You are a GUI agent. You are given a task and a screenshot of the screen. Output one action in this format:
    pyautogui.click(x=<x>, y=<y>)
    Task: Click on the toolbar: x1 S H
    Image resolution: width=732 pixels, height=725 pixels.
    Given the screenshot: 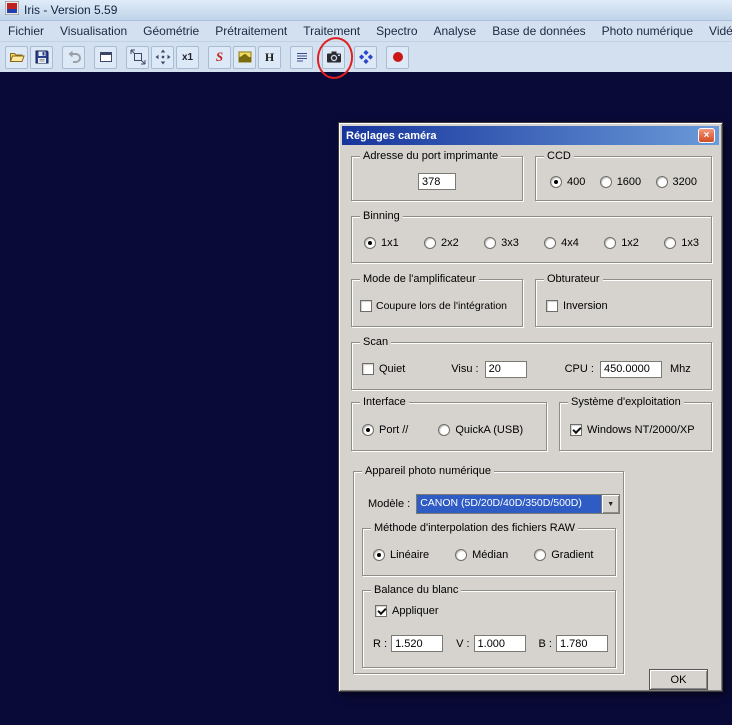 What is the action you would take?
    pyautogui.click(x=366, y=58)
    